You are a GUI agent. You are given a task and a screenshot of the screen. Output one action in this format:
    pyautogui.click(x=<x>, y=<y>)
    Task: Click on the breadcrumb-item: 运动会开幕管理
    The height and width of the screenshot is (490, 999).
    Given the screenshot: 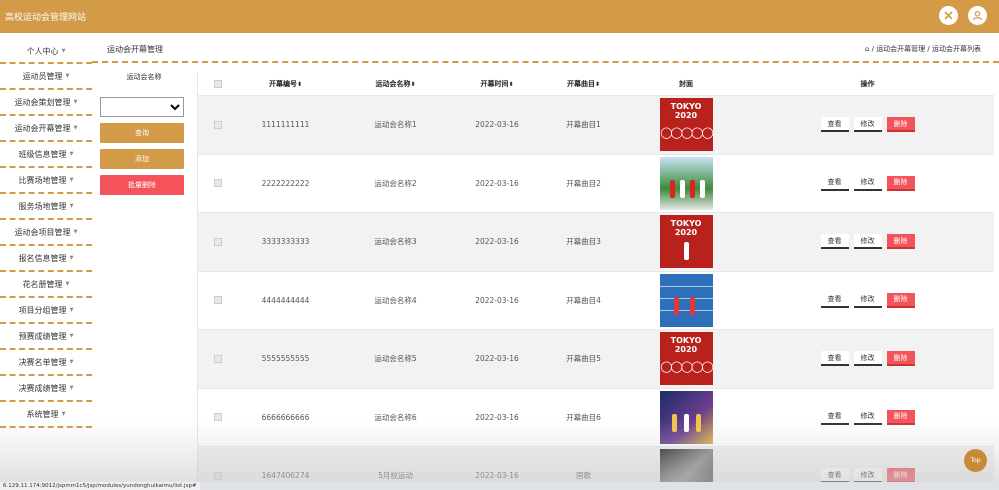 What is the action you would take?
    pyautogui.click(x=900, y=49)
    